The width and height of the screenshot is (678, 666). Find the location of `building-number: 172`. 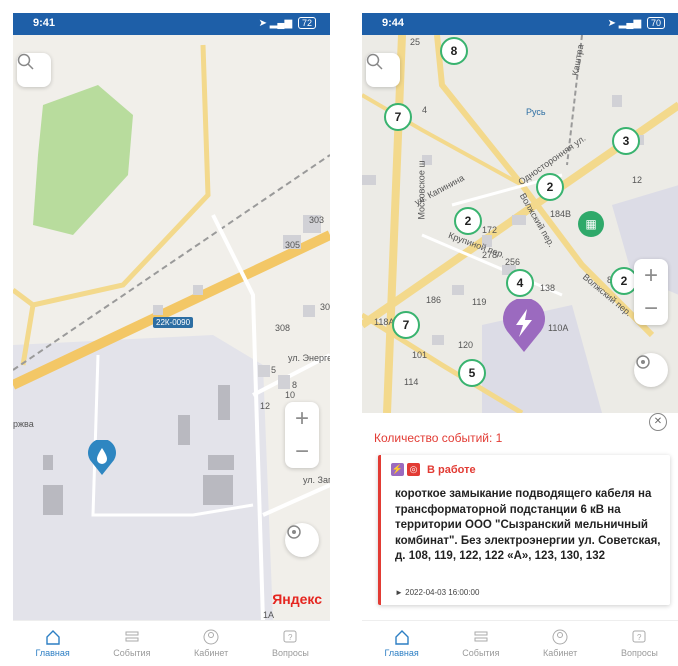

building-number: 172 is located at coordinates (490, 230).